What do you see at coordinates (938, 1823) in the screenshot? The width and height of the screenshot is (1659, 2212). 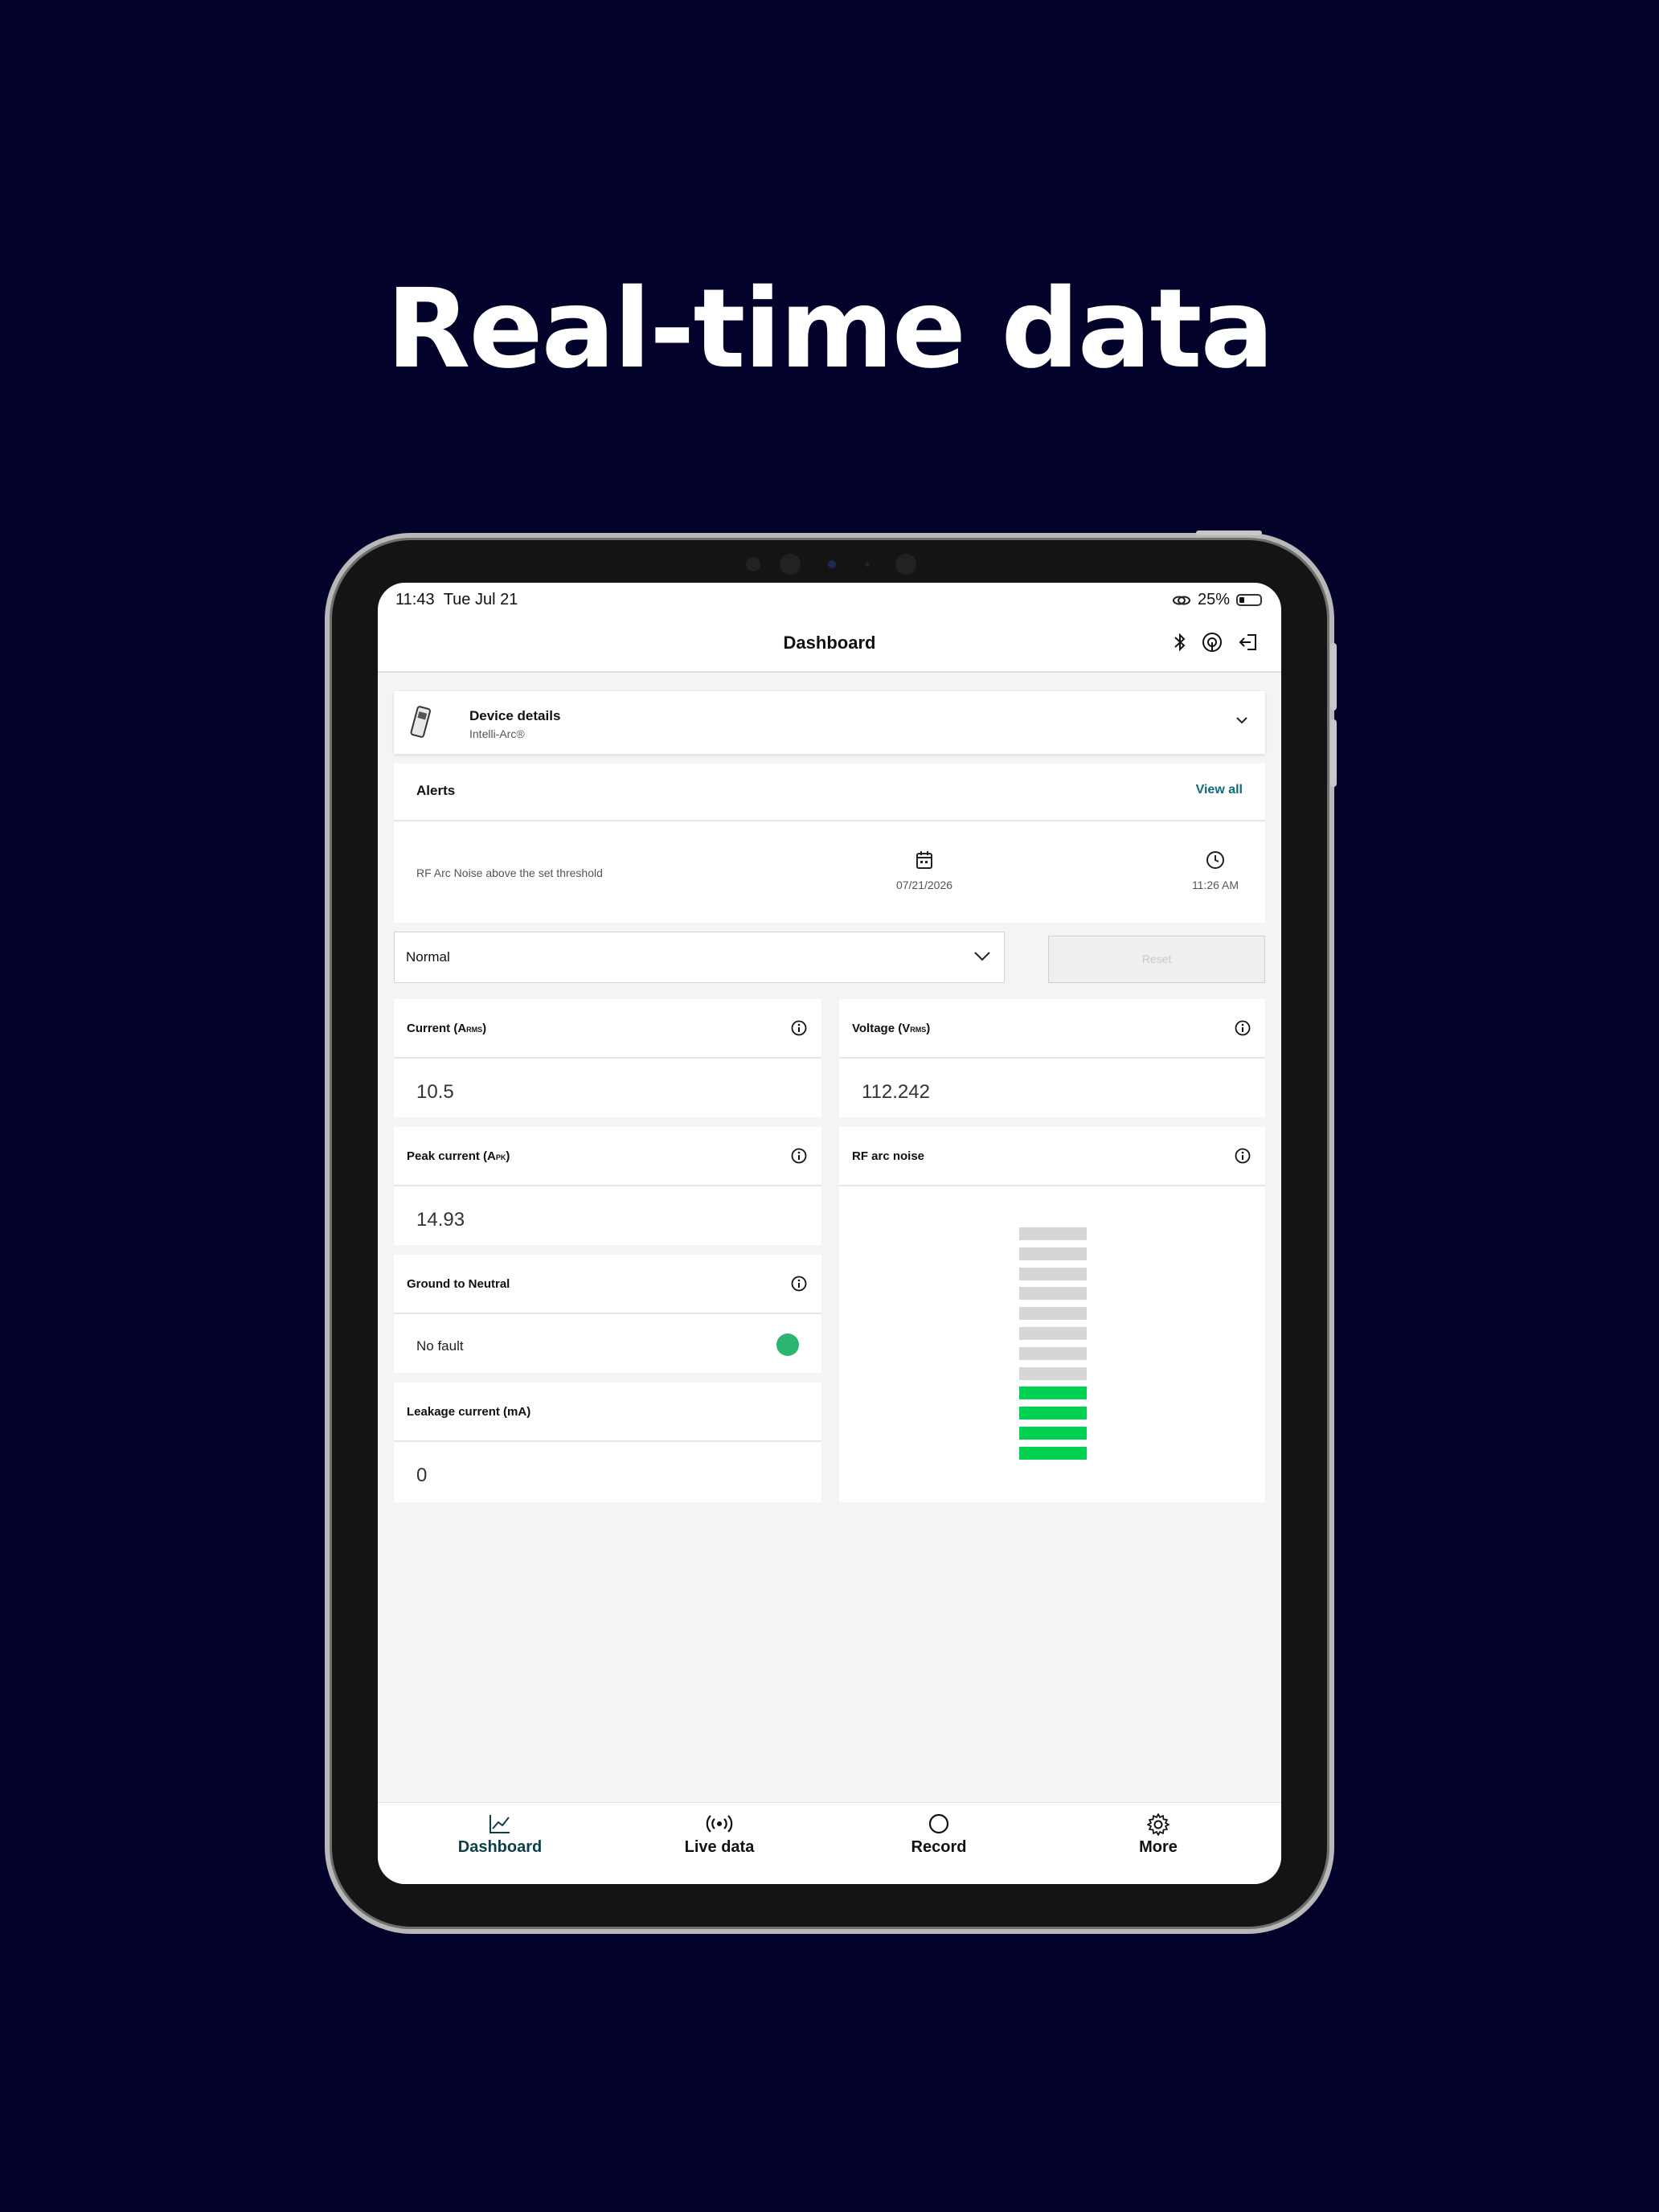 I see `record-icon` at bounding box center [938, 1823].